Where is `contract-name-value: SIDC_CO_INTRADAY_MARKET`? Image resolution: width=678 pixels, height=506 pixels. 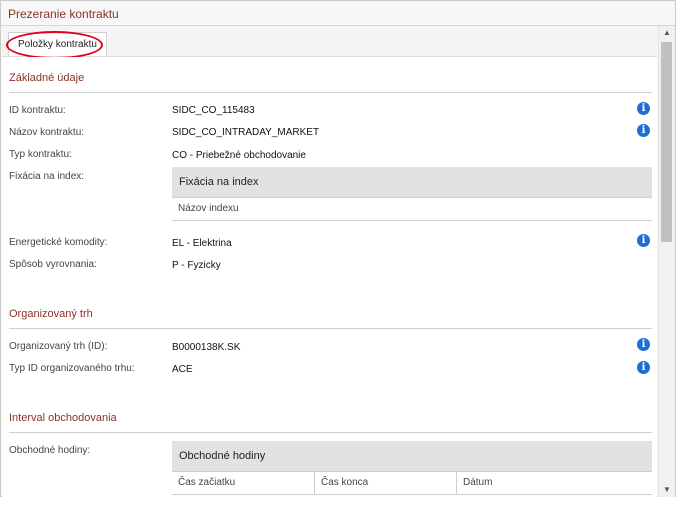
contract-name-value: SIDC_CO_INTRADAY_MARKET is located at coordinates (246, 132).